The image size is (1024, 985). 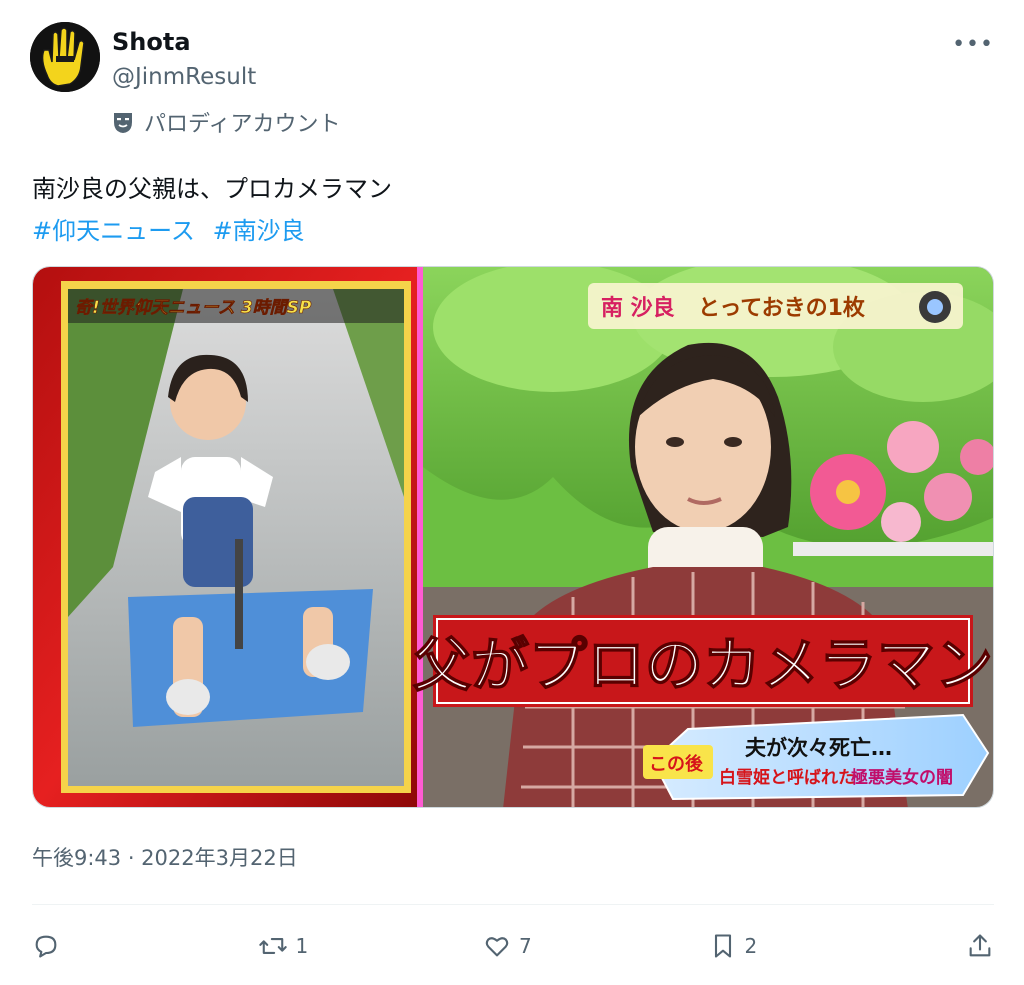 I want to click on action-bar: 1 7 2, so click(x=513, y=946).